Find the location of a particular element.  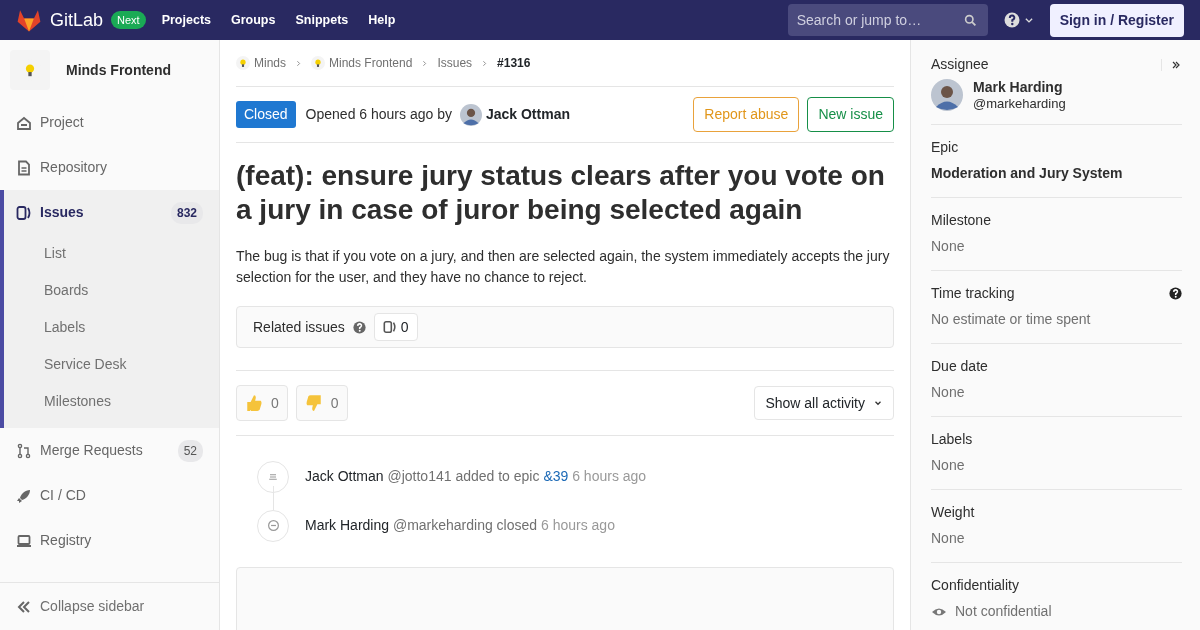

opened-text: Opened 6 hours ago by is located at coordinates (378, 114).